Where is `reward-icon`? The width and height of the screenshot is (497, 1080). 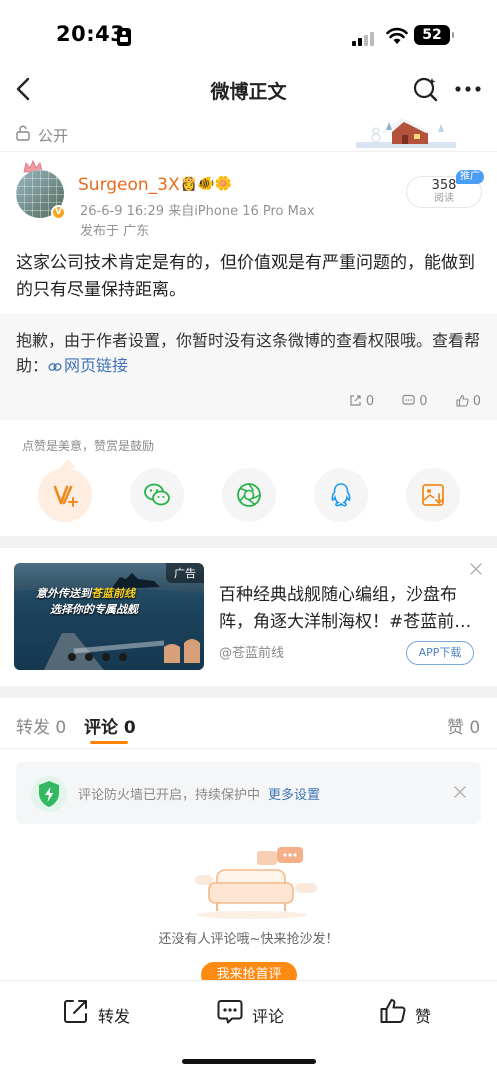
reward-icon is located at coordinates (65, 496).